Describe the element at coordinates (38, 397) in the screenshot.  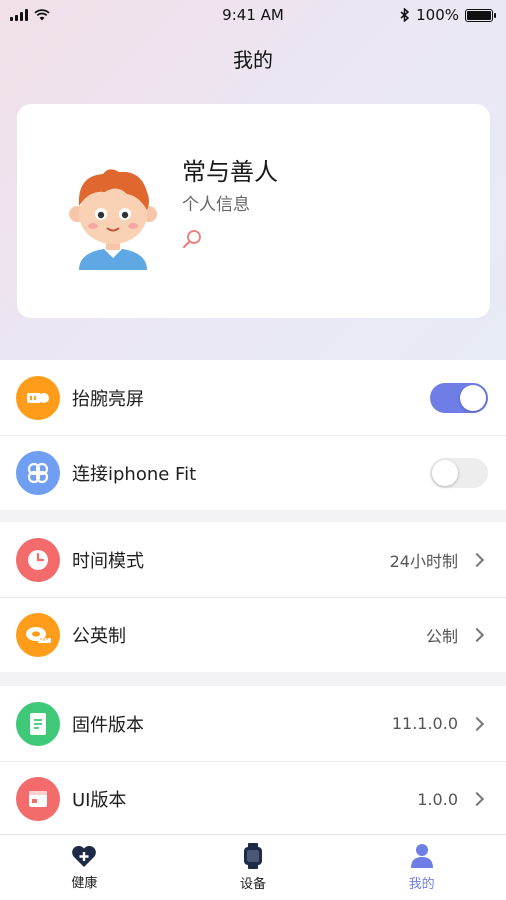
I see `watch-wake-icon` at that location.